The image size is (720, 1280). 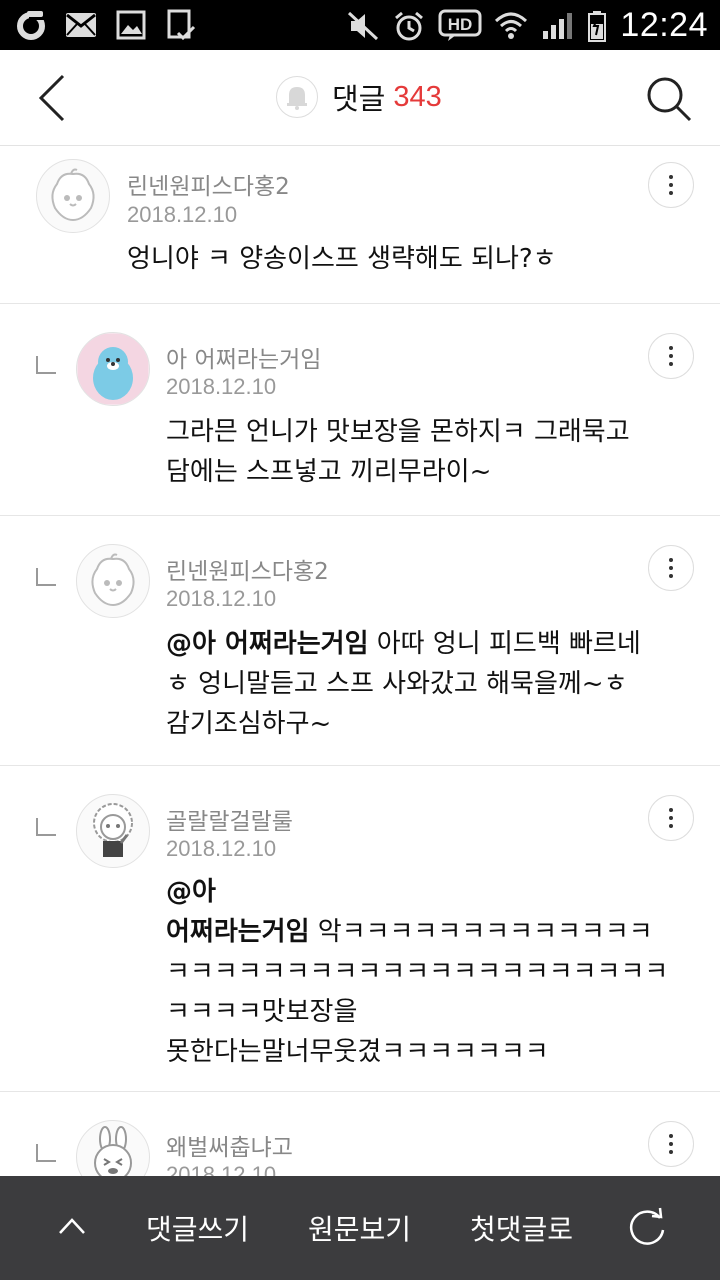 I want to click on comment-text: 엉니야 ㅋ 양송이스프 생략해도 되나?ㅎ, so click(x=397, y=259).